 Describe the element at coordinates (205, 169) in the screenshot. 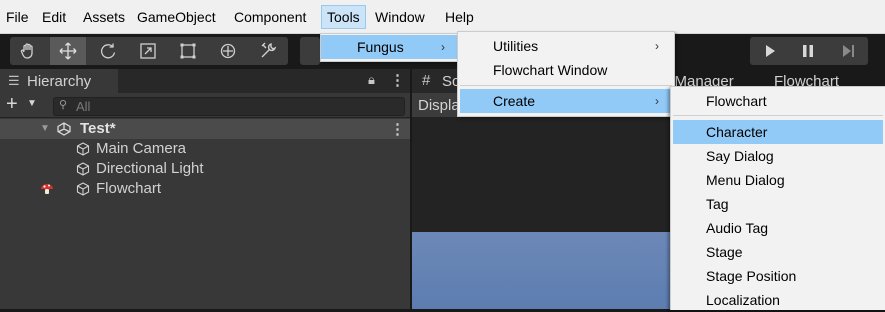

I see `hierarchy-item-directional-light: Directional Light` at that location.